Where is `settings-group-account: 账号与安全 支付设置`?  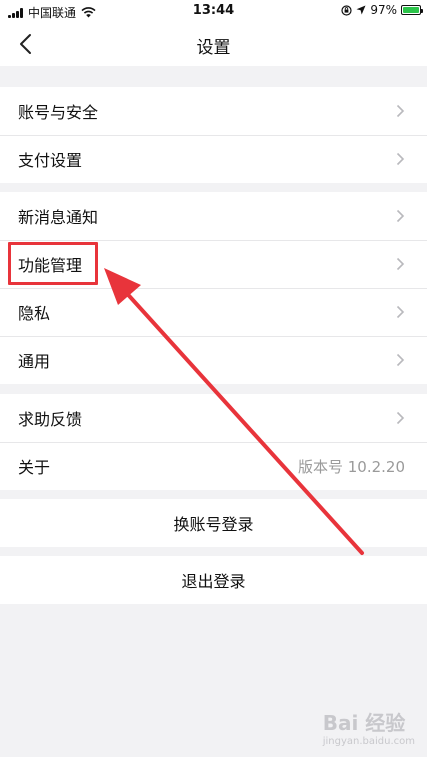 settings-group-account: 账号与安全 支付设置 is located at coordinates (213, 135).